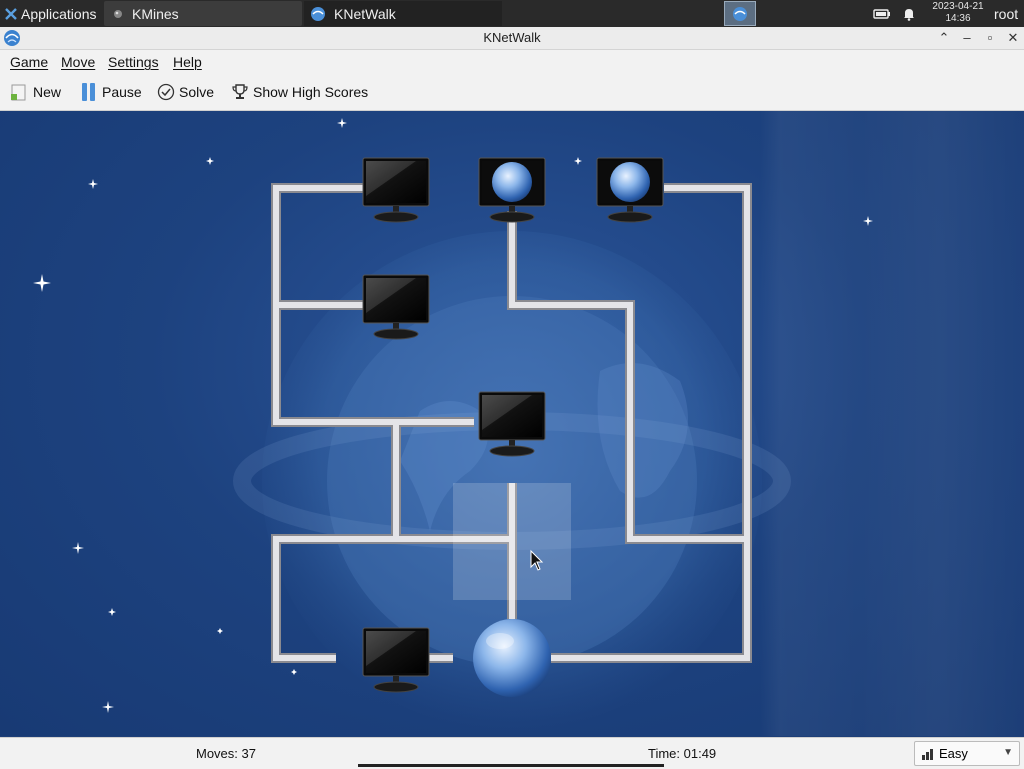 Image resolution: width=1024 pixels, height=769 pixels. I want to click on applications-menu-button: Applications, so click(51, 13).